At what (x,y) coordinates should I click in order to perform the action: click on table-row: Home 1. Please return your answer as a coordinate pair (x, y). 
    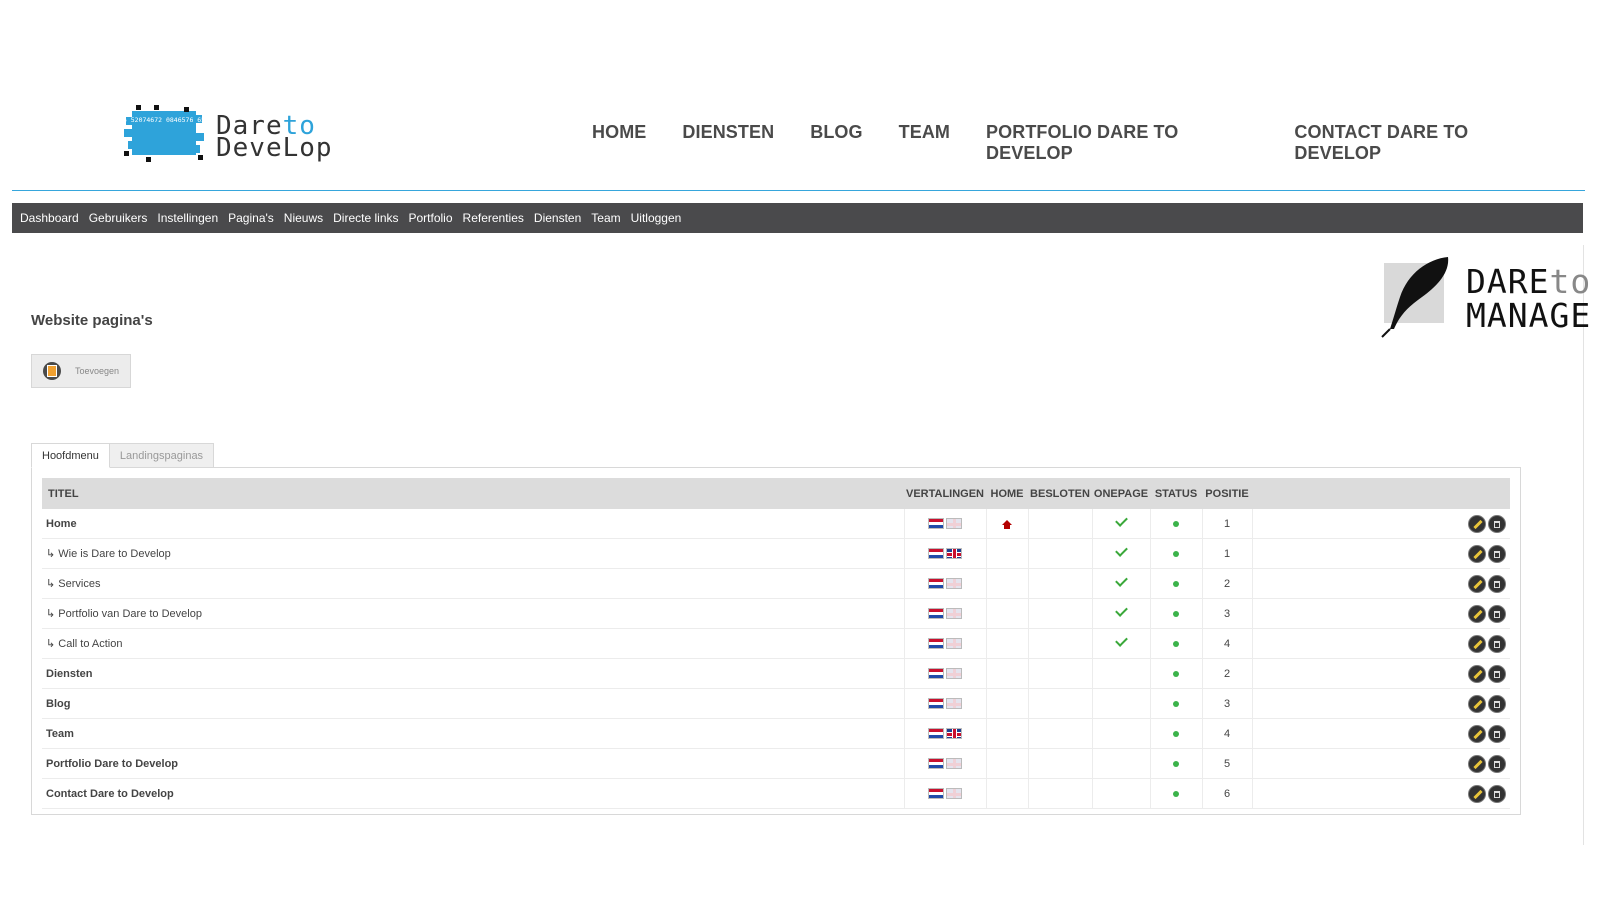
    Looking at the image, I should click on (776, 524).